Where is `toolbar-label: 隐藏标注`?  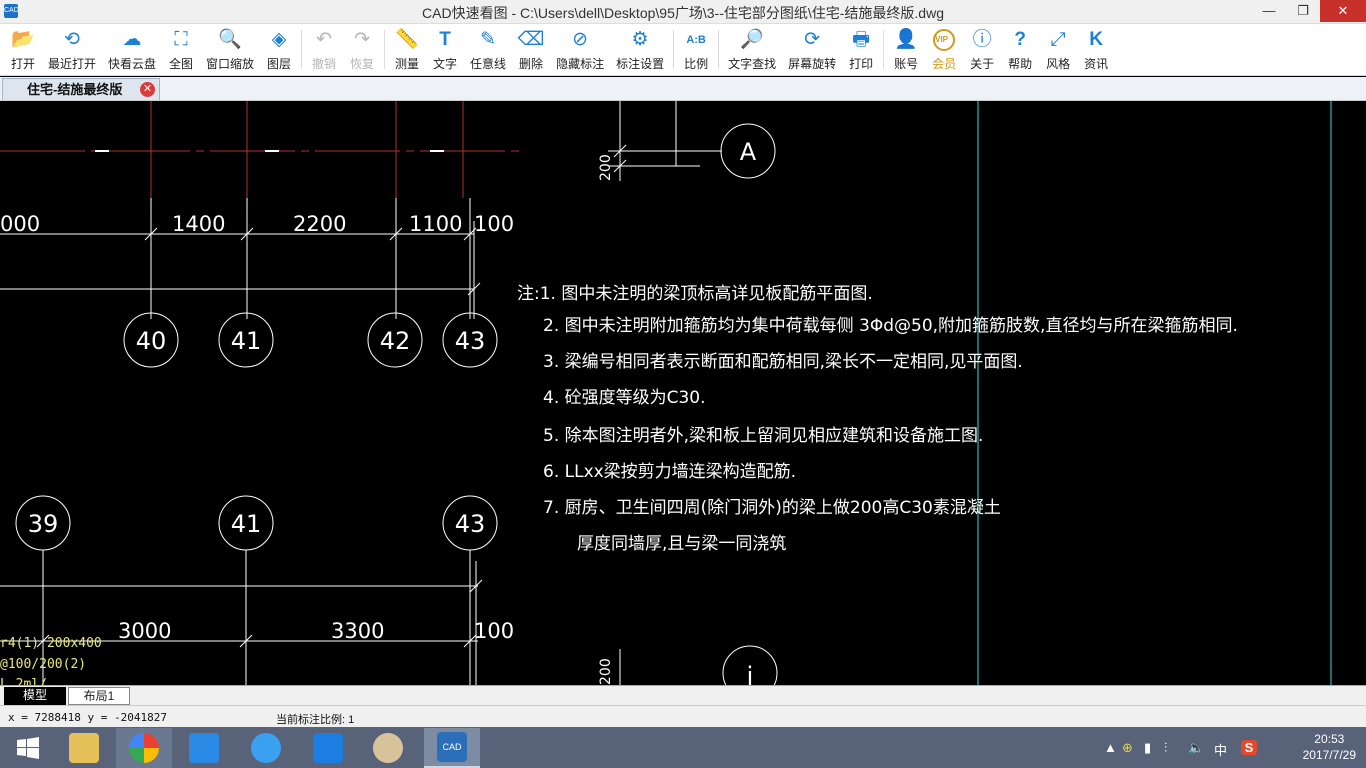
toolbar-label: 隐藏标注 is located at coordinates (580, 64).